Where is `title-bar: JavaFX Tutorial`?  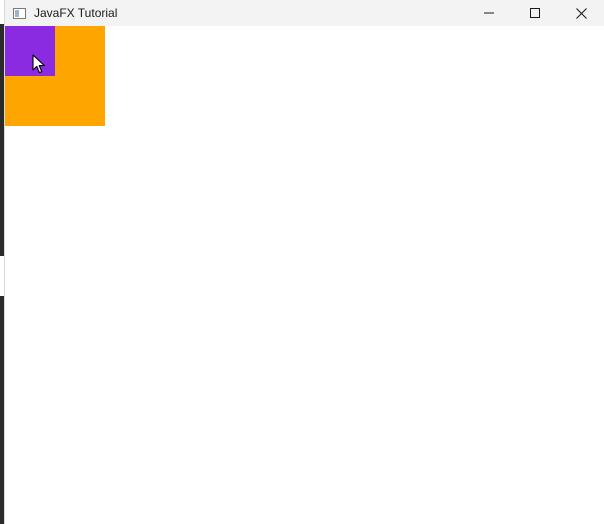
title-bar: JavaFX Tutorial is located at coordinates (304, 13).